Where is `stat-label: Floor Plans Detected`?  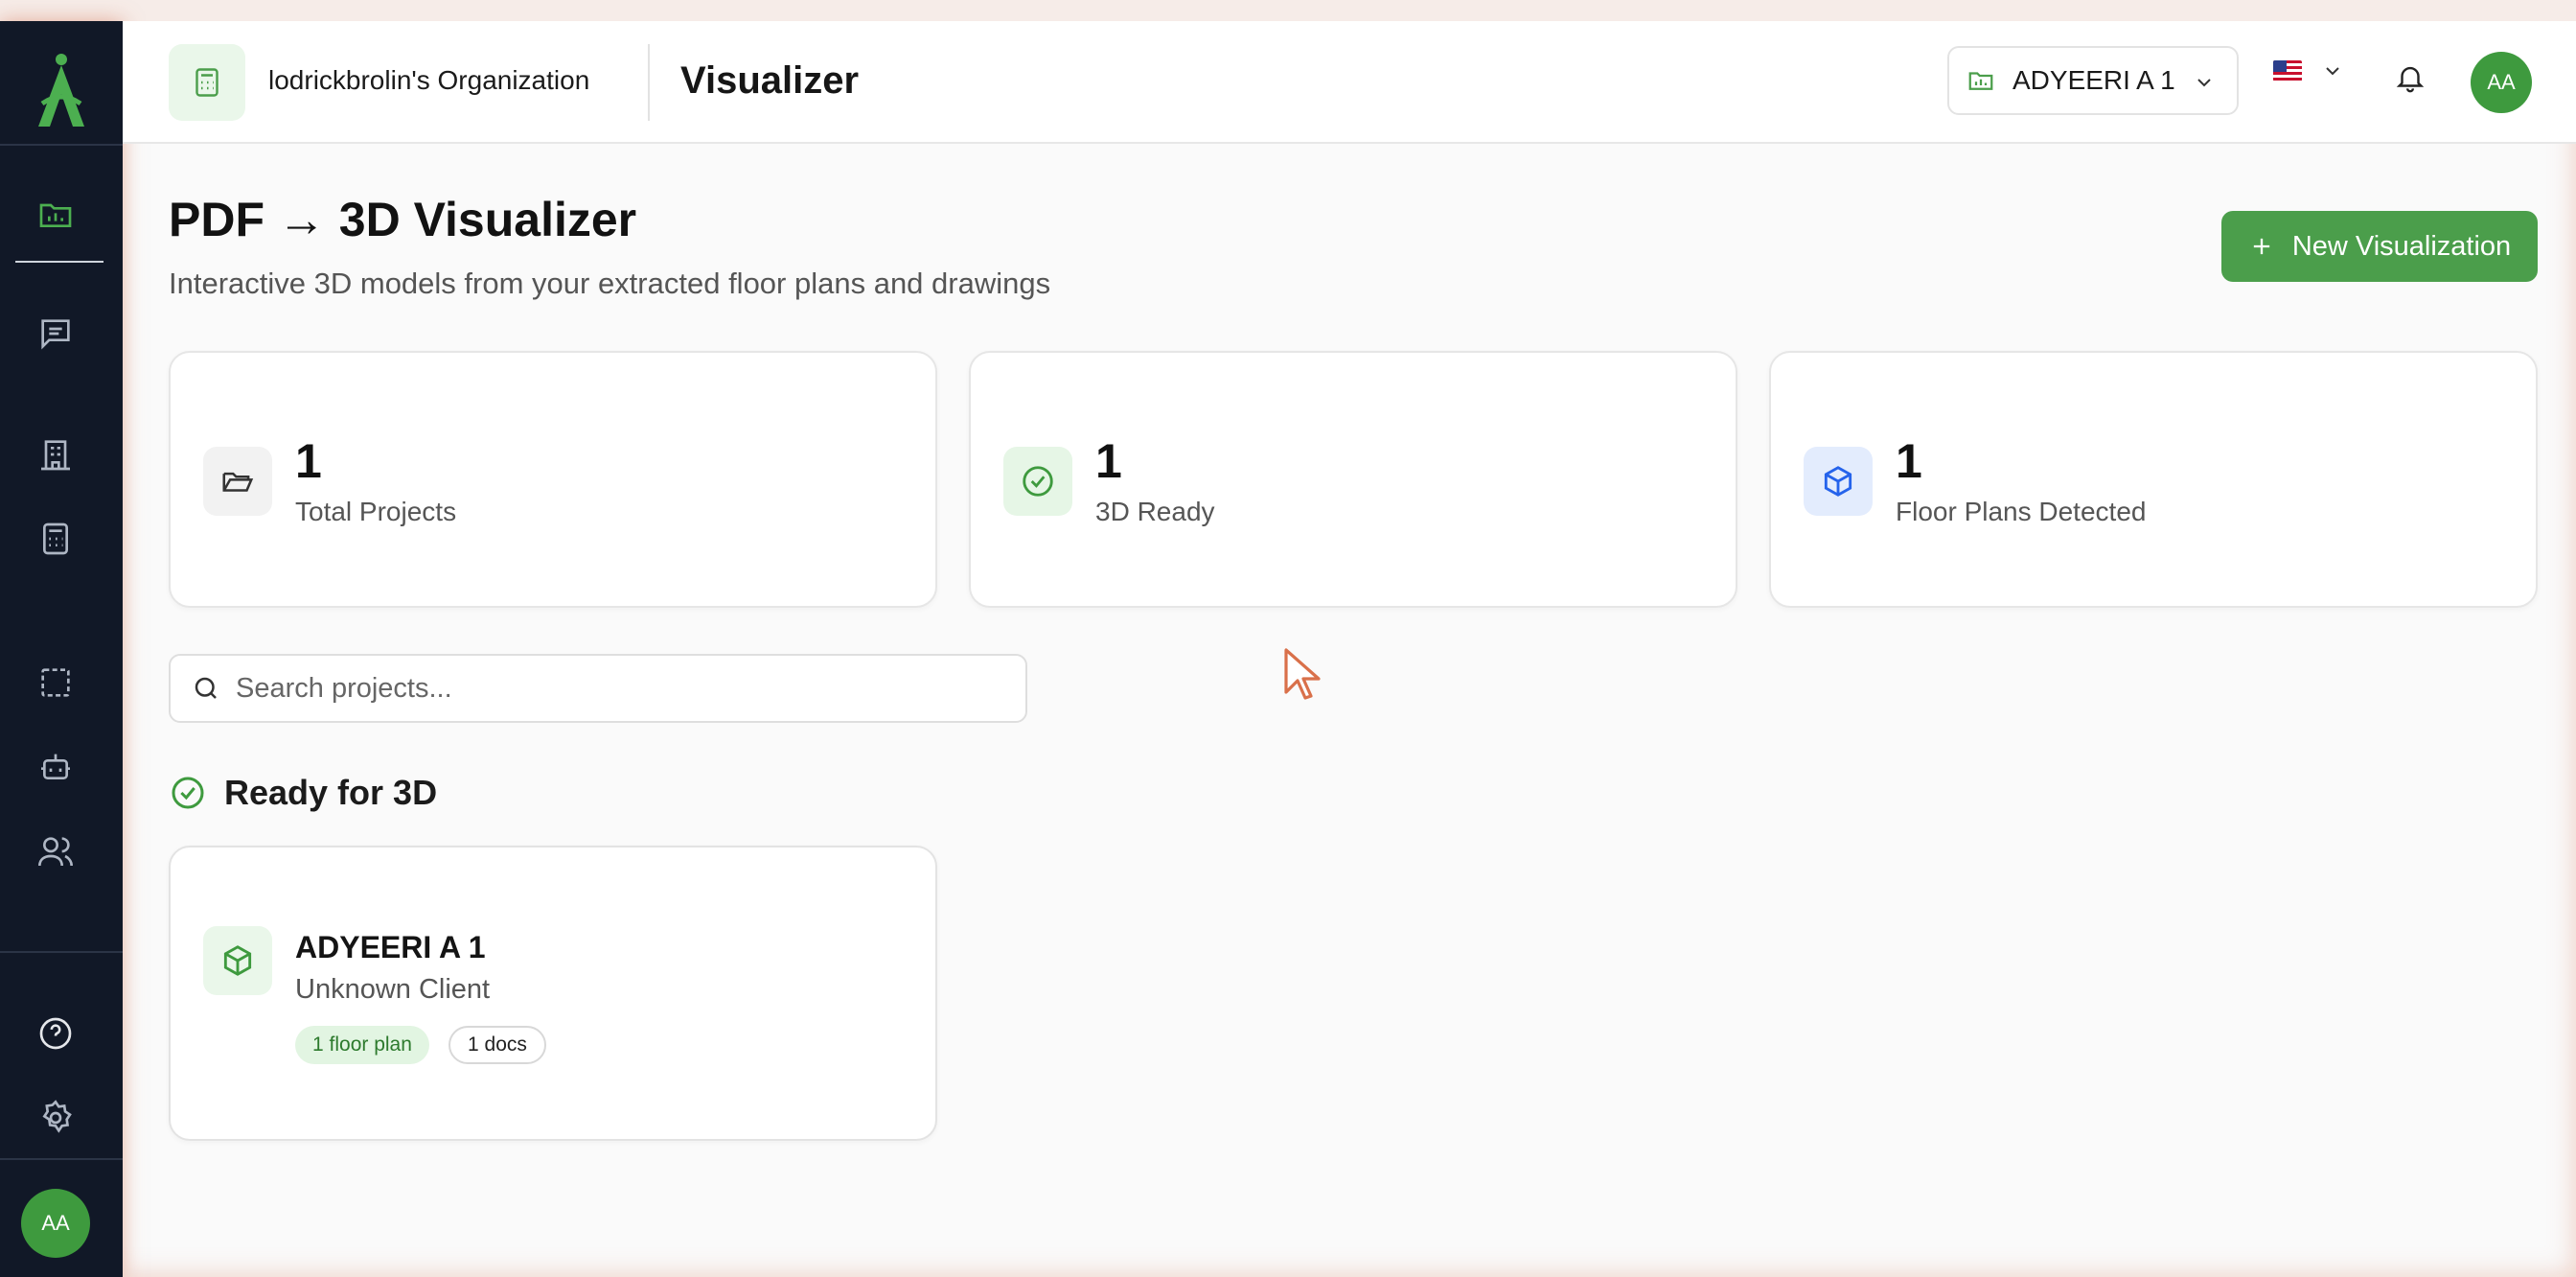
stat-label: Floor Plans Detected is located at coordinates (2021, 512).